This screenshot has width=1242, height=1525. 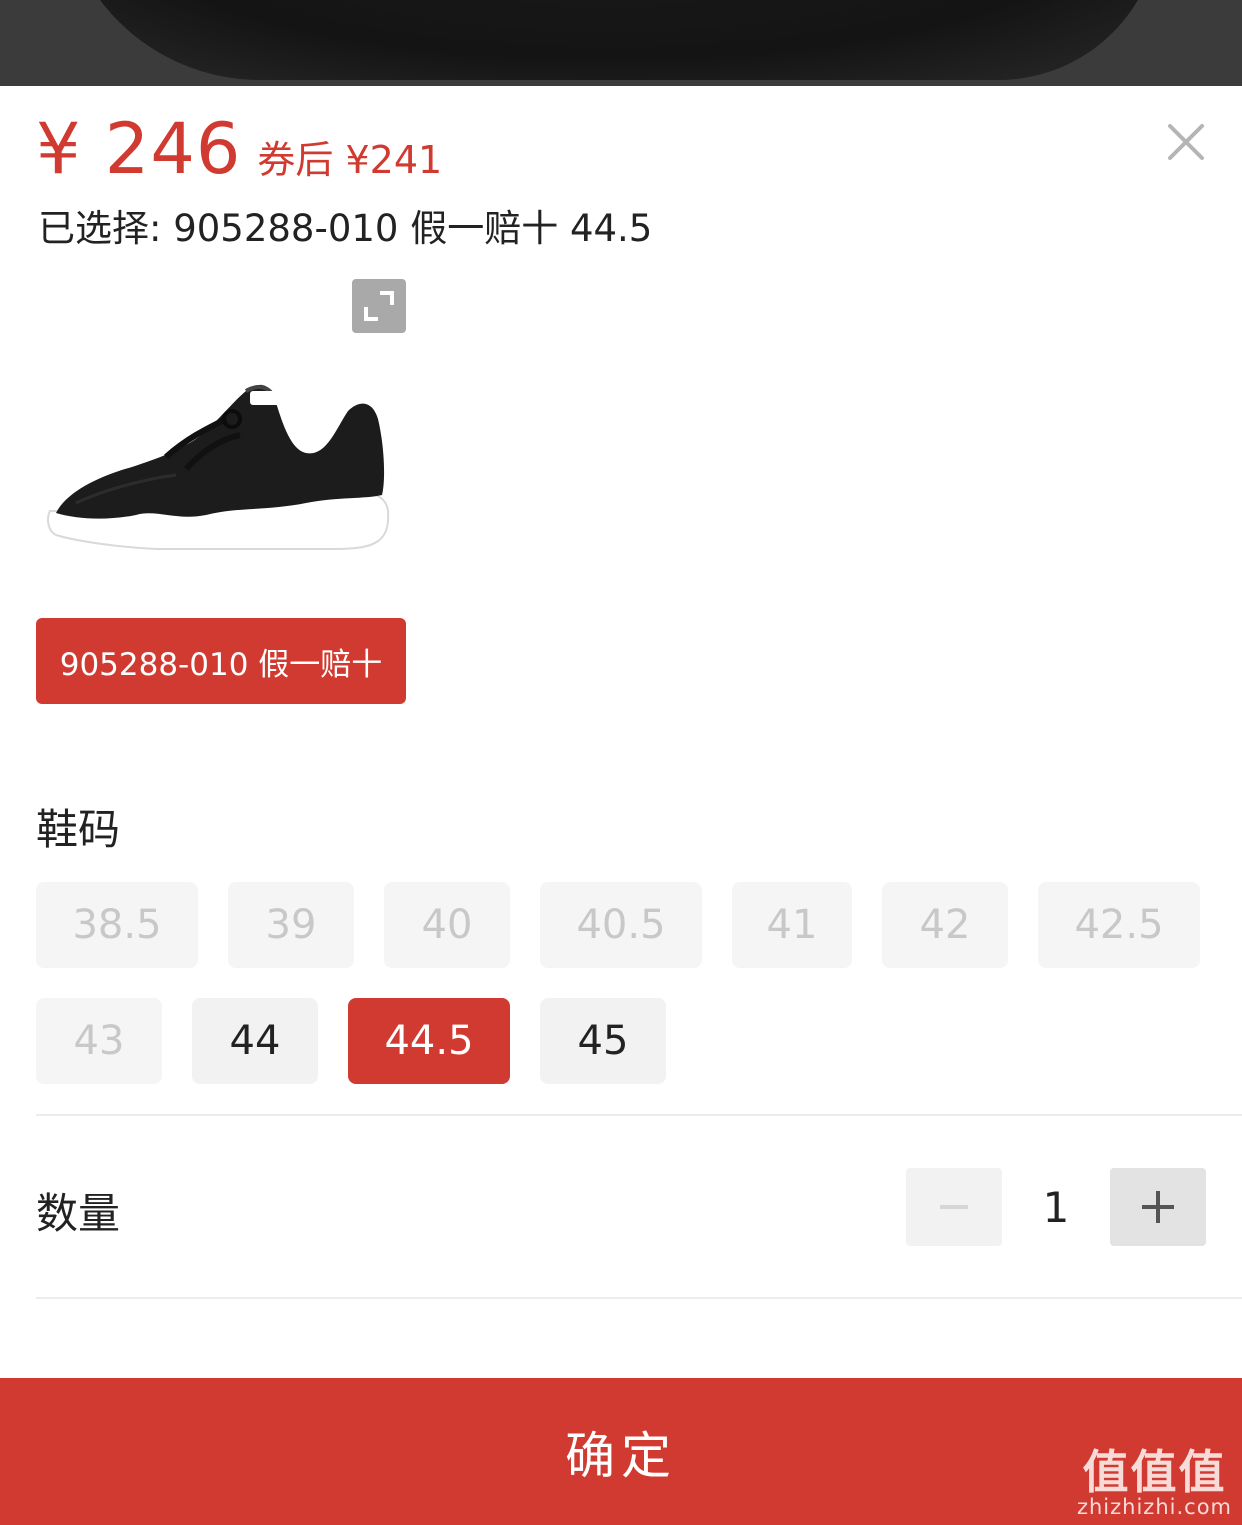 What do you see at coordinates (1154, 1507) in the screenshot?
I see `watermark-domain: zhizhizhi.com` at bounding box center [1154, 1507].